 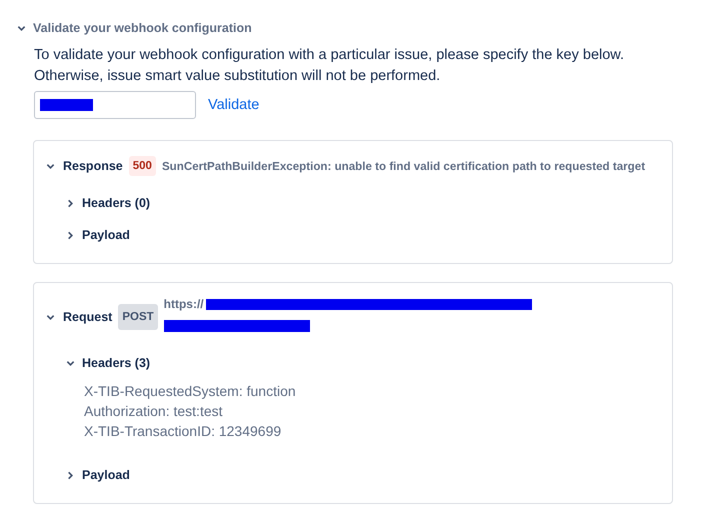 I want to click on panel-title: Request, so click(x=87, y=317).